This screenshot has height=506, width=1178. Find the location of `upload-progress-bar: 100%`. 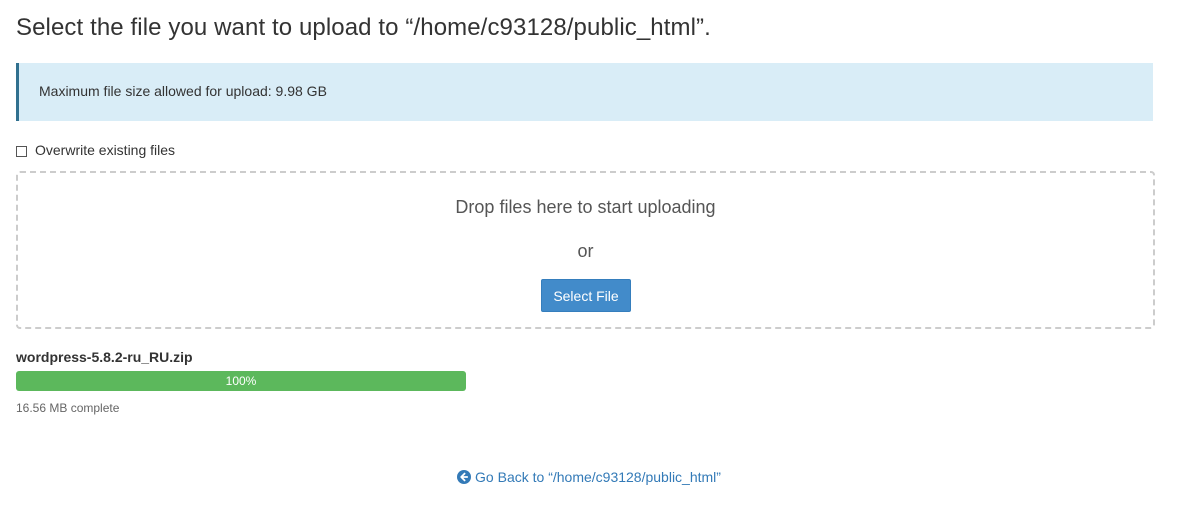

upload-progress-bar: 100% is located at coordinates (241, 381).